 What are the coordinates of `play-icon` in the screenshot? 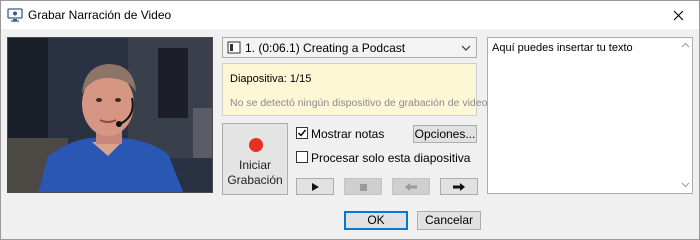 It's located at (315, 186).